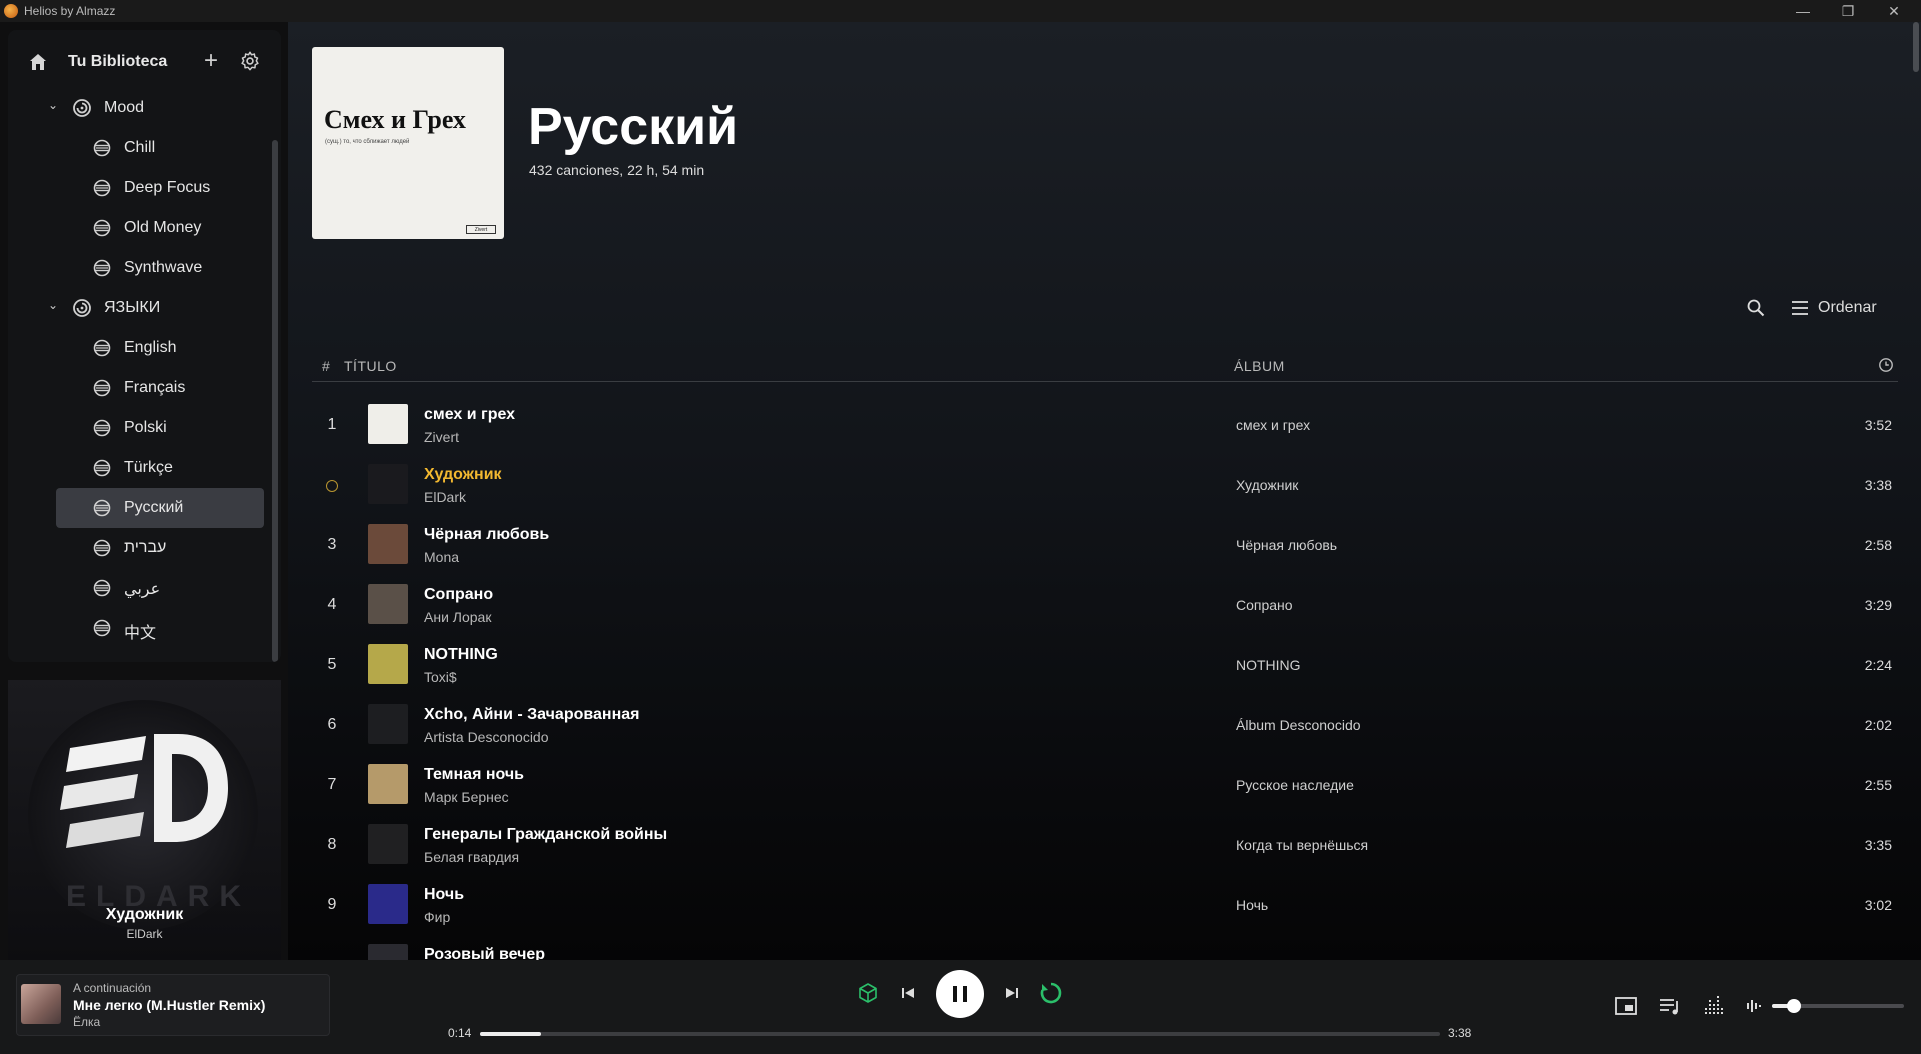 The width and height of the screenshot is (1921, 1054). Describe the element at coordinates (1626, 1006) in the screenshot. I see `miniplayer-icon` at that location.